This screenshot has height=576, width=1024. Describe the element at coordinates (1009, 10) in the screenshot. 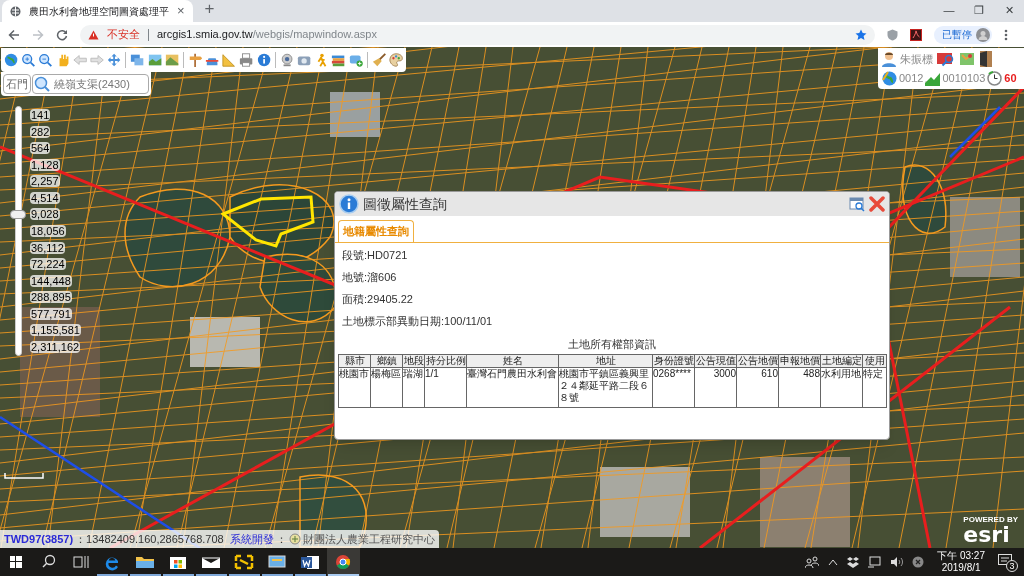

I see `close-button: ✕` at that location.